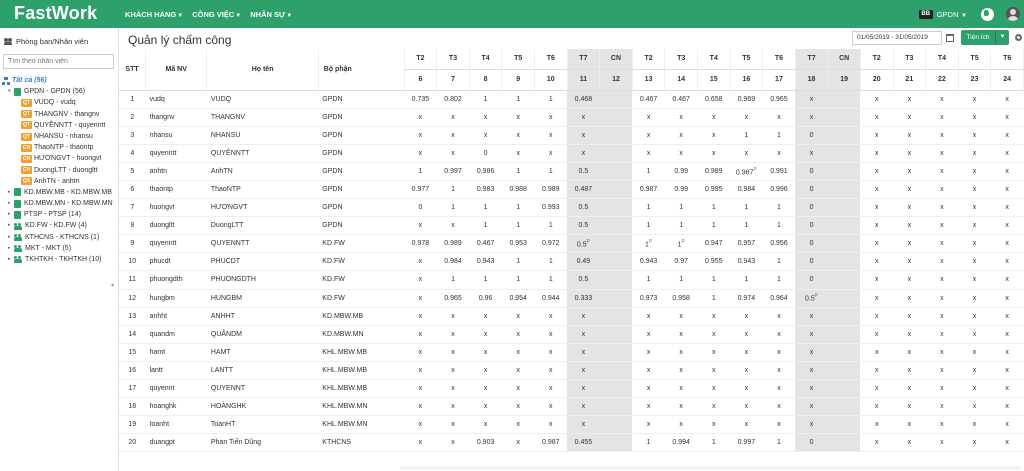 This screenshot has height=471, width=1024. What do you see at coordinates (112, 286) in the screenshot?
I see `scroll-down-icon: ▼` at bounding box center [112, 286].